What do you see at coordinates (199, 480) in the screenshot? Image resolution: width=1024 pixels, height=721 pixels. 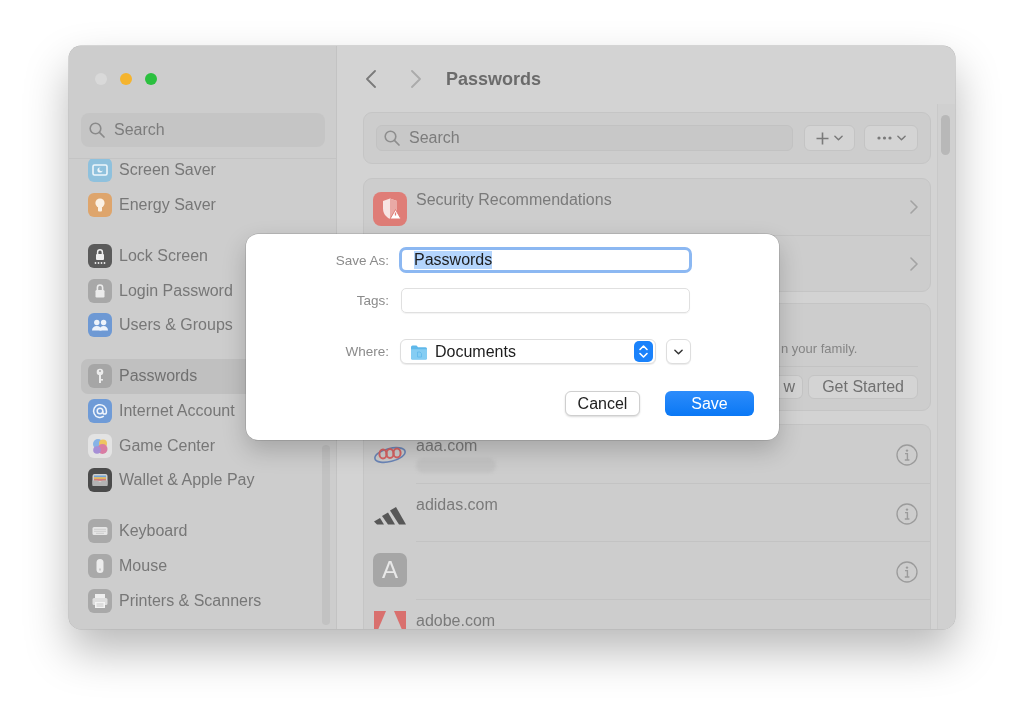 I see `sidebar-item: Wallet & Apple Pay` at bounding box center [199, 480].